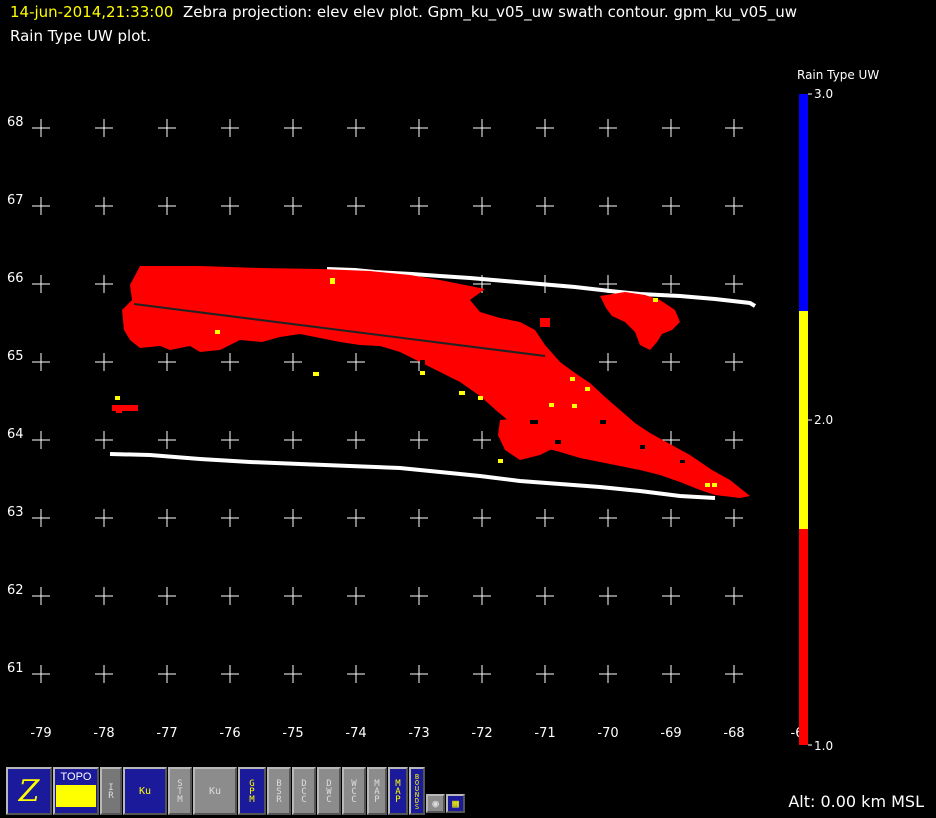  Describe the element at coordinates (29, 791) in the screenshot. I see `zebra-logo-button: Z` at that location.